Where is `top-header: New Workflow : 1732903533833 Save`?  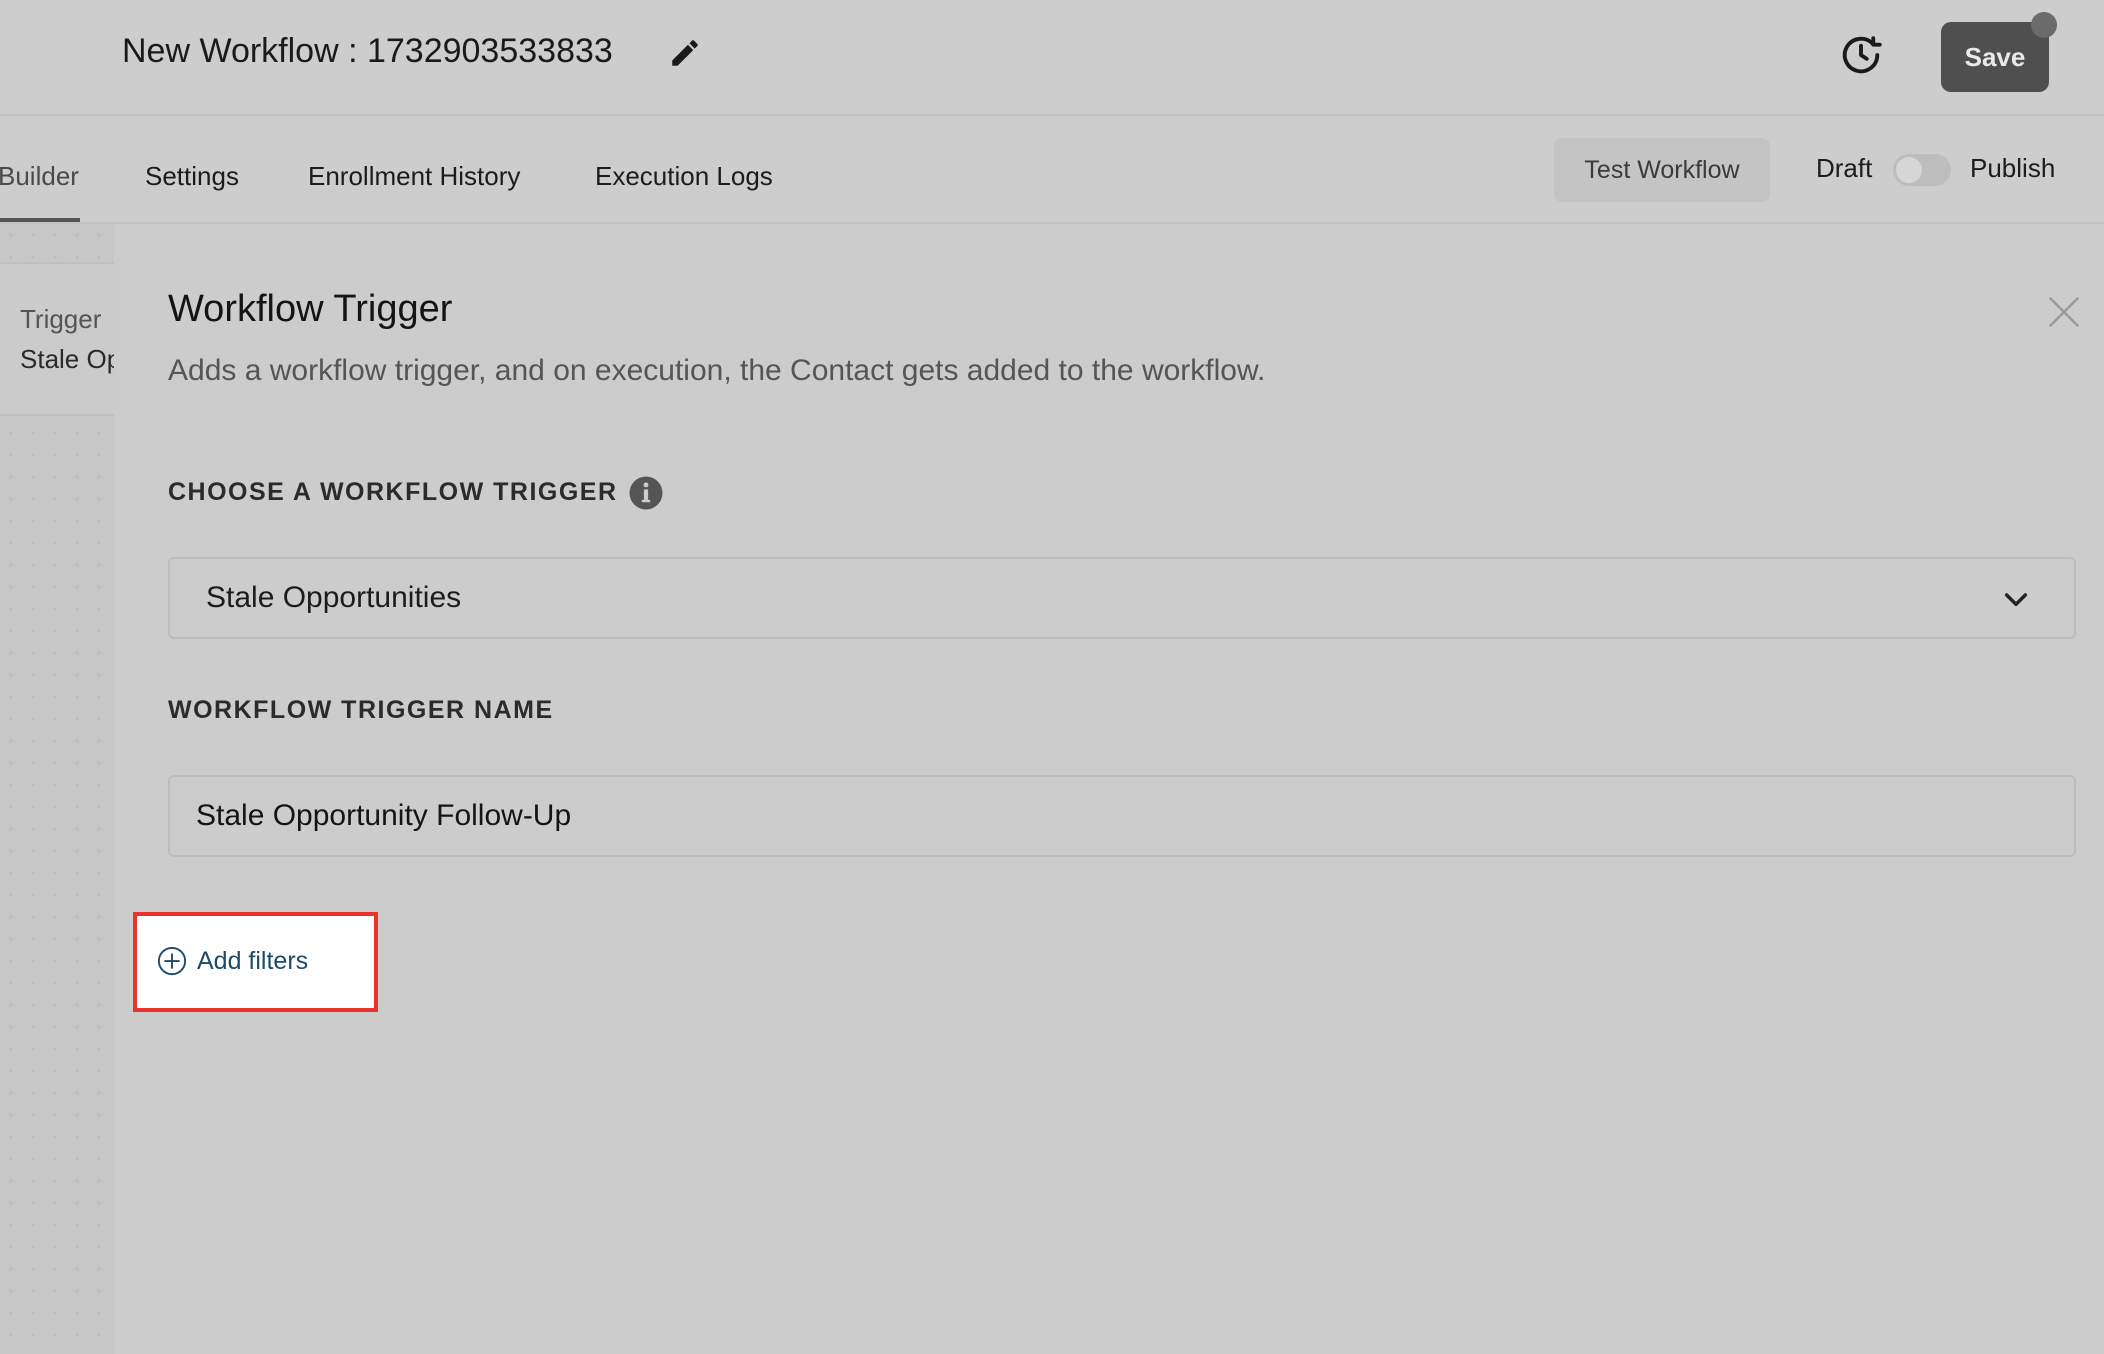
top-header: New Workflow : 1732903533833 Save is located at coordinates (1052, 58).